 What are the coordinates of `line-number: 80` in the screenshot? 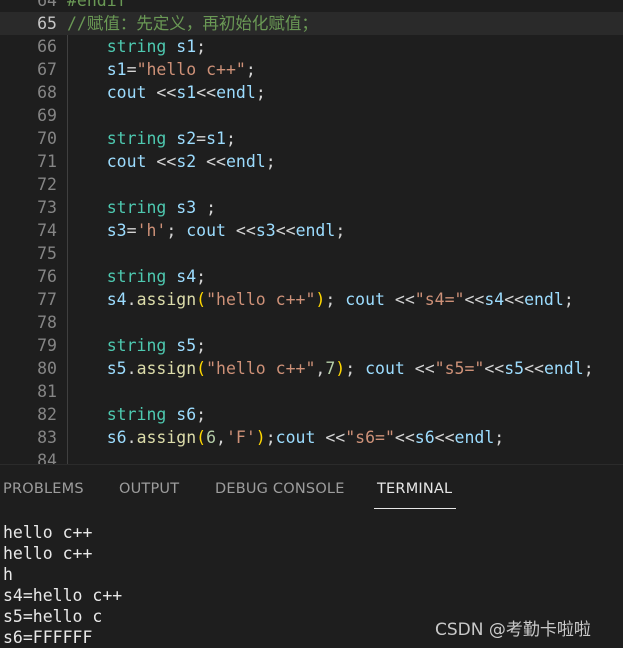 It's located at (47, 368).